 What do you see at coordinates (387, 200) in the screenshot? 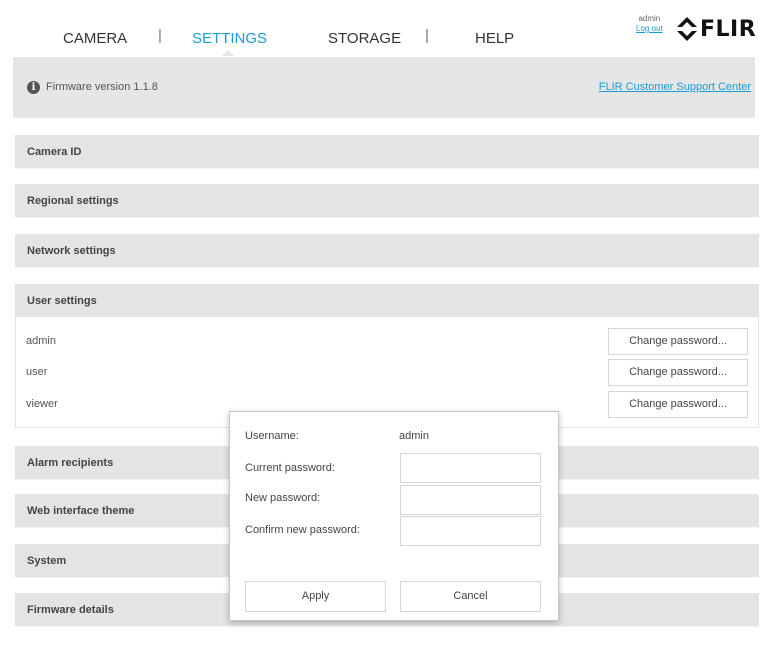
I see `section-regional-settings: Regional settings` at bounding box center [387, 200].